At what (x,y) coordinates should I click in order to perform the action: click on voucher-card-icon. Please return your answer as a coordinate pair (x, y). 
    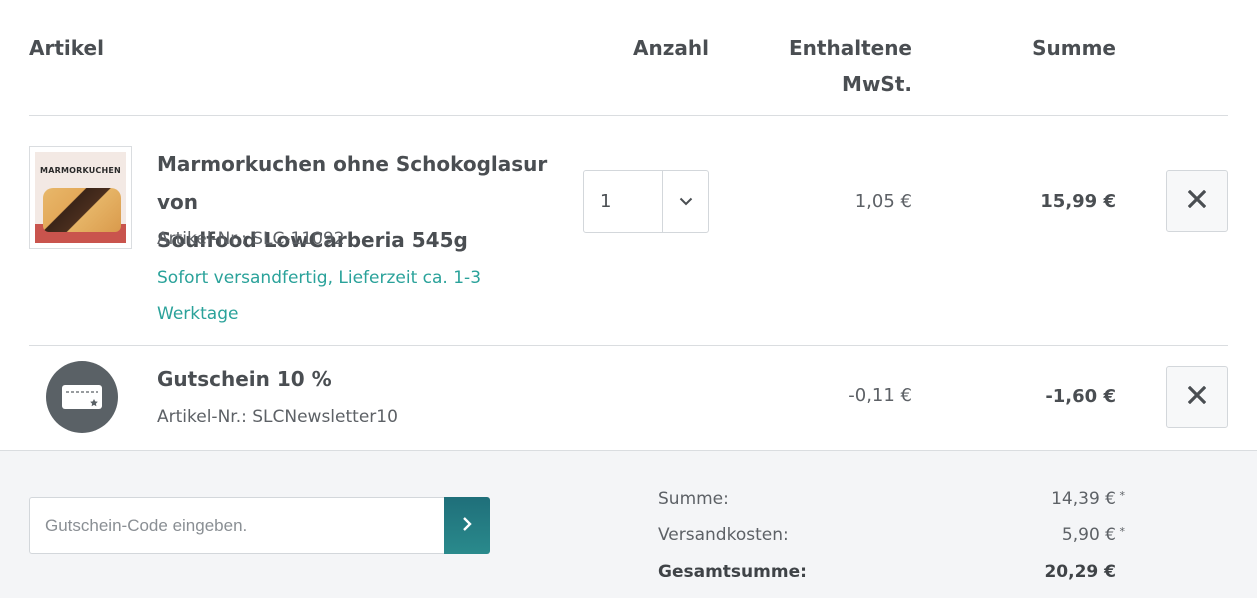
    Looking at the image, I should click on (82, 397).